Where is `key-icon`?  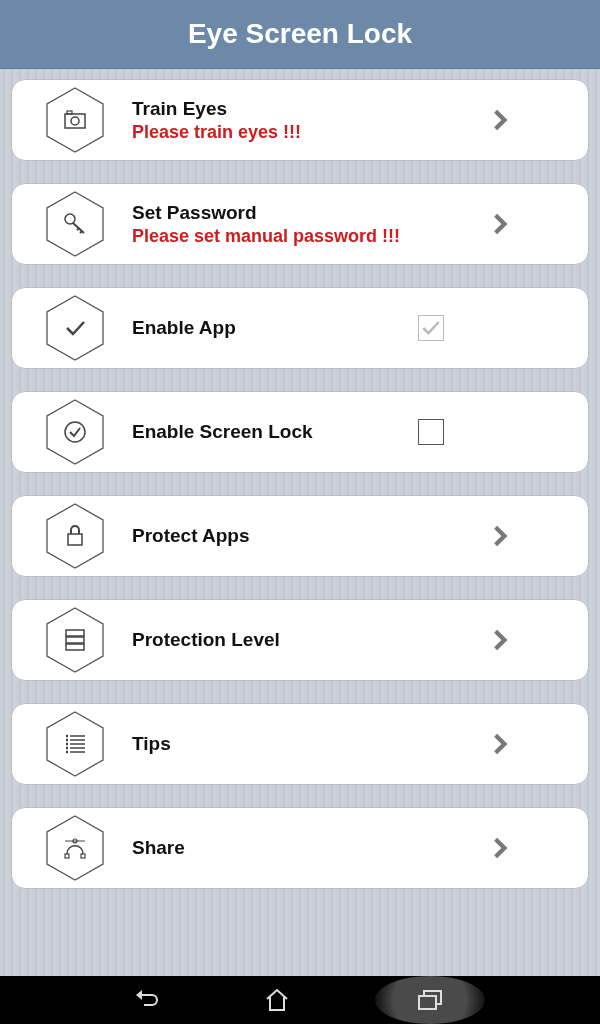
key-icon is located at coordinates (75, 224).